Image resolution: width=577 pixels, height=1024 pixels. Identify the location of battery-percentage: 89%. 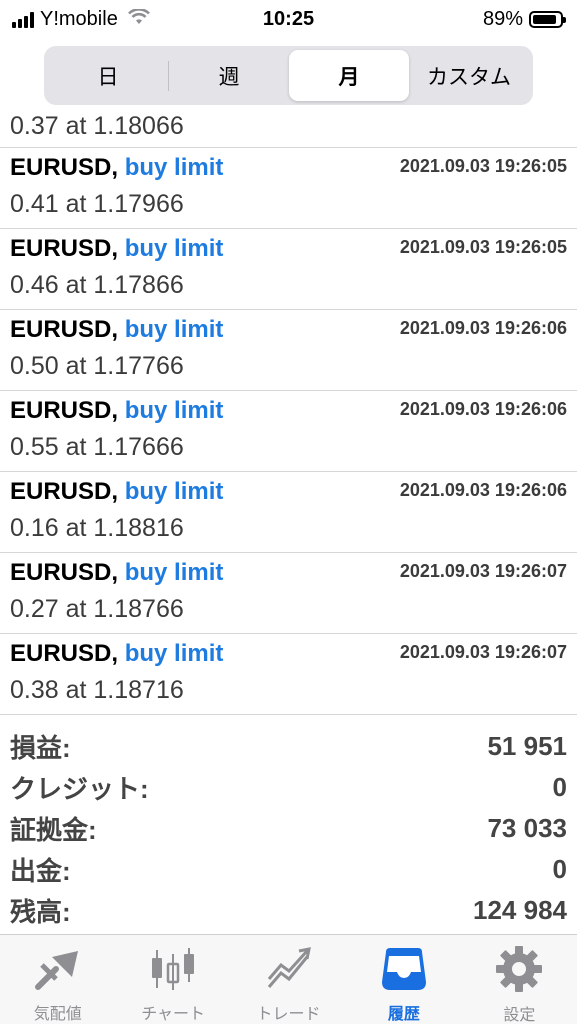
(502, 19).